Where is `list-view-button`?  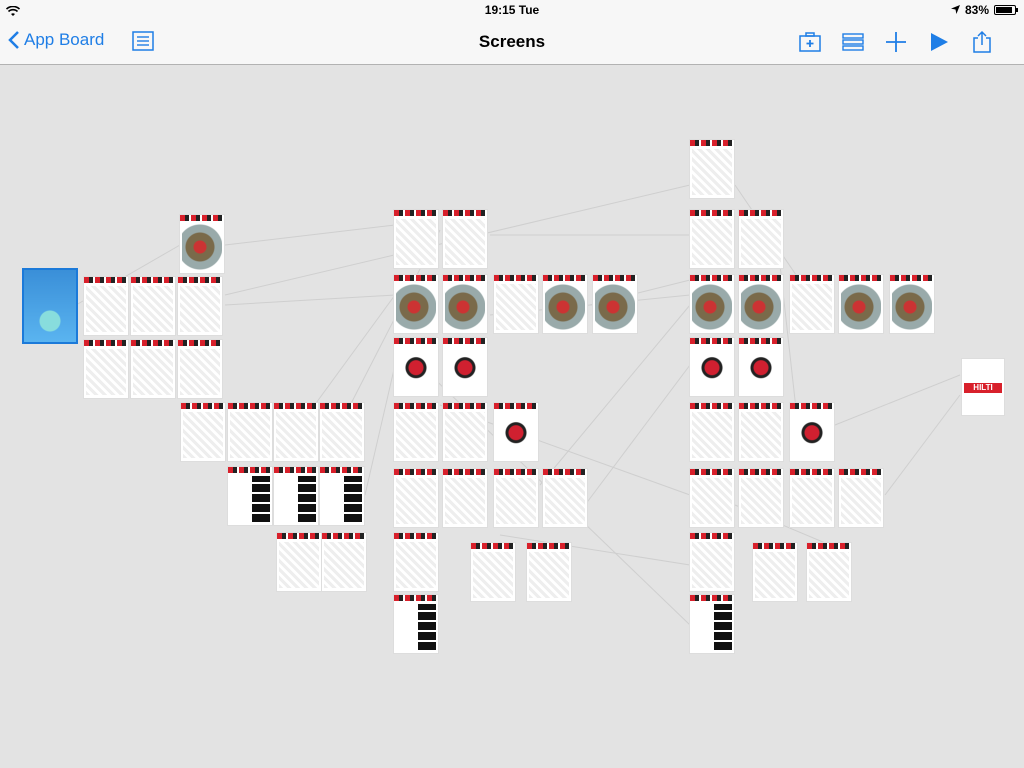
list-view-button is located at coordinates (143, 43).